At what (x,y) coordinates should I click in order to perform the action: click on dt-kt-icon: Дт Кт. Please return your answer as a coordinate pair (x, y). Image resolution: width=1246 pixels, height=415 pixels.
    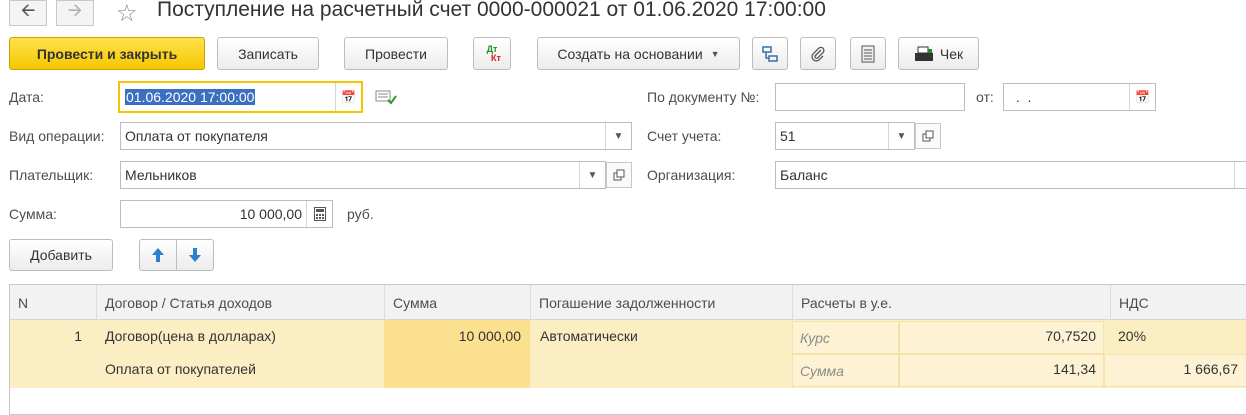
    Looking at the image, I should click on (493, 53).